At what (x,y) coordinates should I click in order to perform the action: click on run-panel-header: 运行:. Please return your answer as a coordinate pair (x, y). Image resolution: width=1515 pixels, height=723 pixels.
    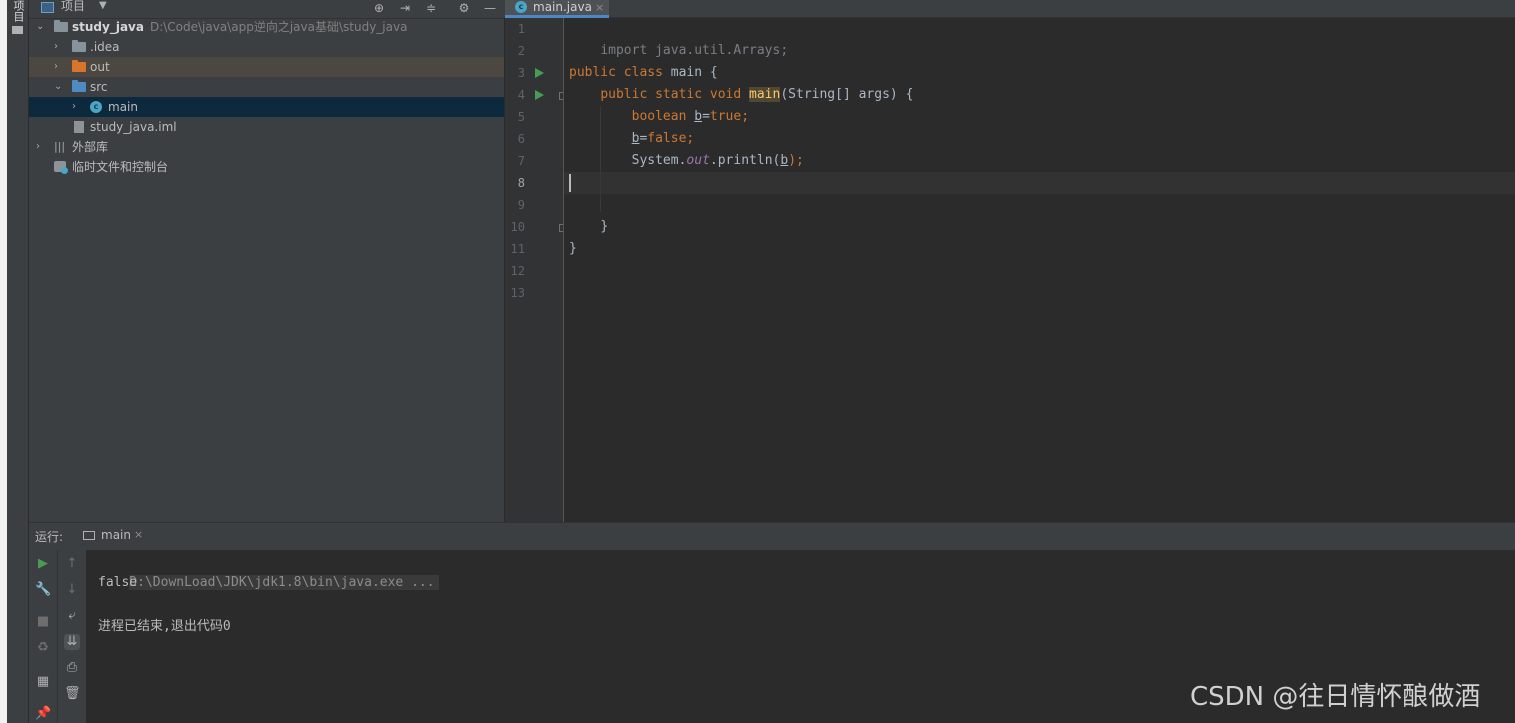
    Looking at the image, I should click on (772, 536).